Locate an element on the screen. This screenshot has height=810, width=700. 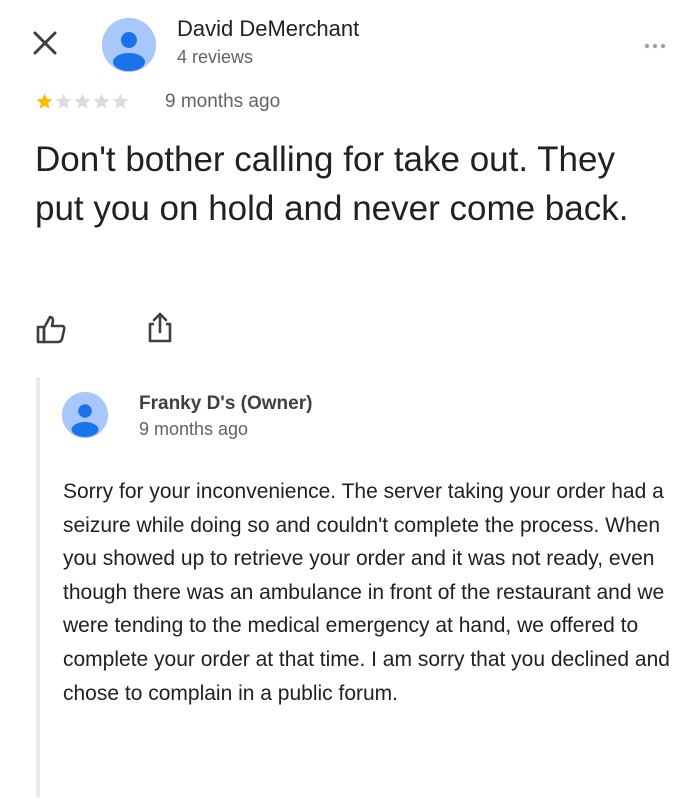
owner-avatar is located at coordinates (85, 415).